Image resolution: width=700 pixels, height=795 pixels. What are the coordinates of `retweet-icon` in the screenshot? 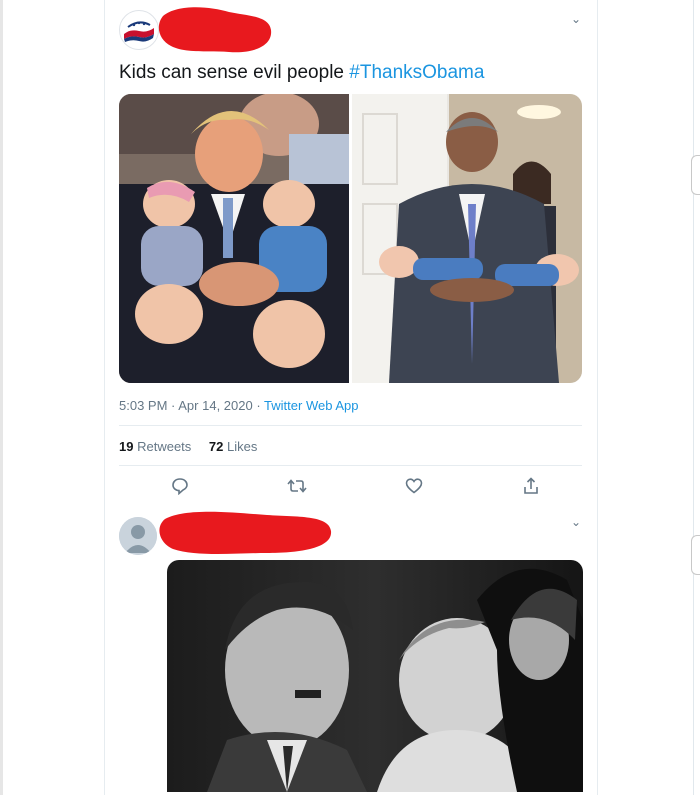 It's located at (297, 486).